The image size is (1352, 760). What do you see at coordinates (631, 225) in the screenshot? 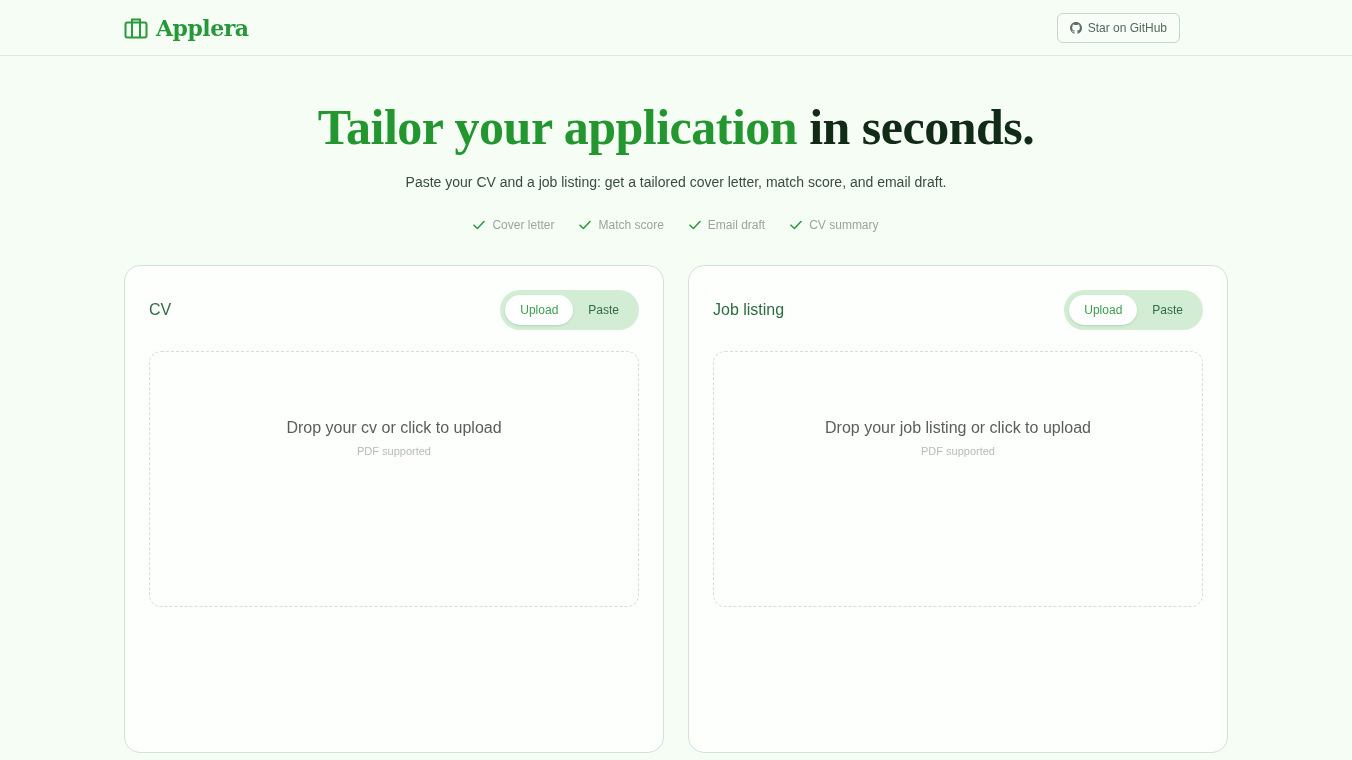
I see `feature-label: Match score` at bounding box center [631, 225].